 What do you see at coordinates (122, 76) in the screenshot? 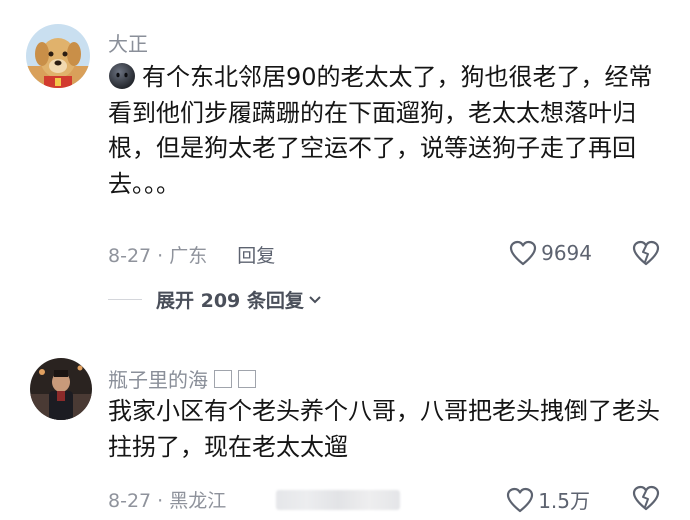
I see `dark-round-face-emoji-icon` at bounding box center [122, 76].